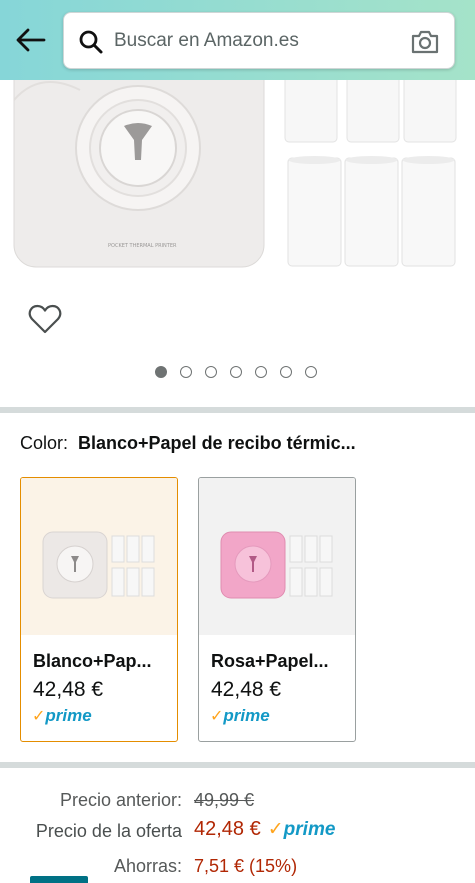 This screenshot has height=883, width=475. What do you see at coordinates (224, 800) in the screenshot?
I see `previous-price-value: 49,99 €` at bounding box center [224, 800].